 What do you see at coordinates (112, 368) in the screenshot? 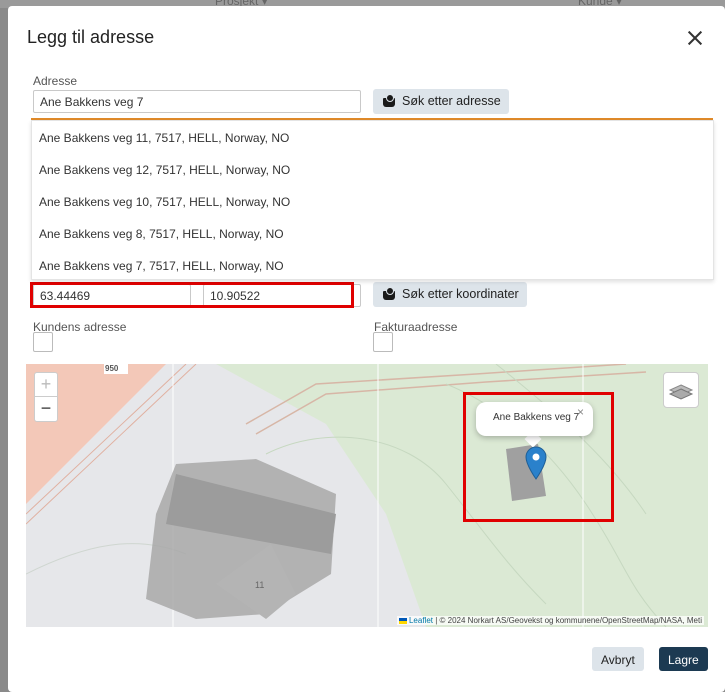
I see `road-label: 950` at bounding box center [112, 368].